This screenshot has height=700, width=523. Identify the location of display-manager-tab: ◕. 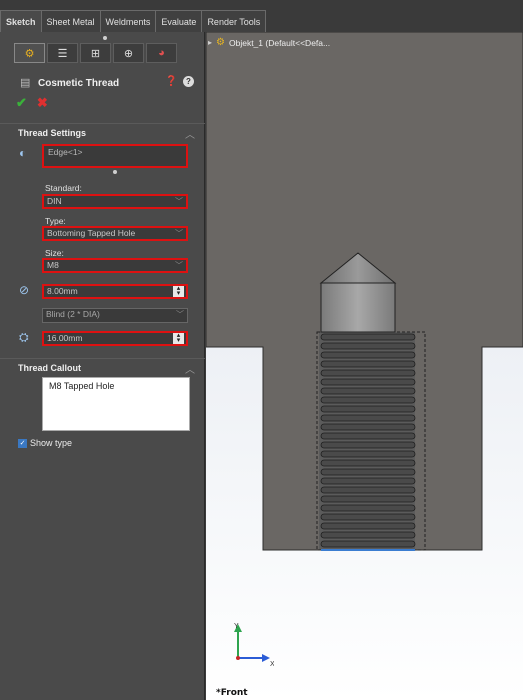
(161, 53).